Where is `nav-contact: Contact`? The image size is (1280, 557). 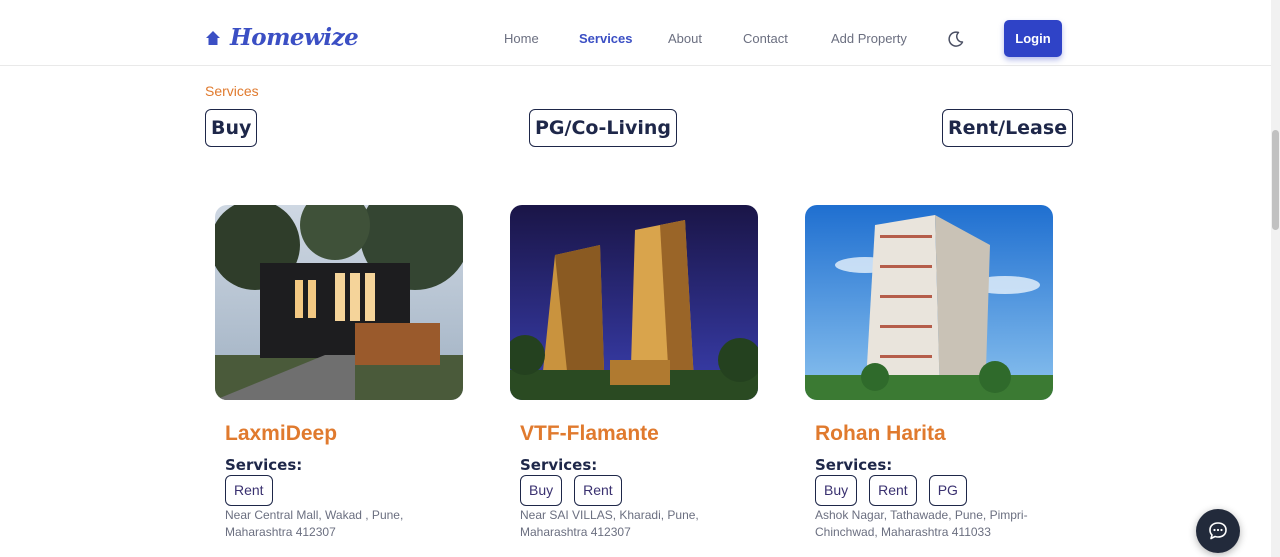 nav-contact: Contact is located at coordinates (765, 38).